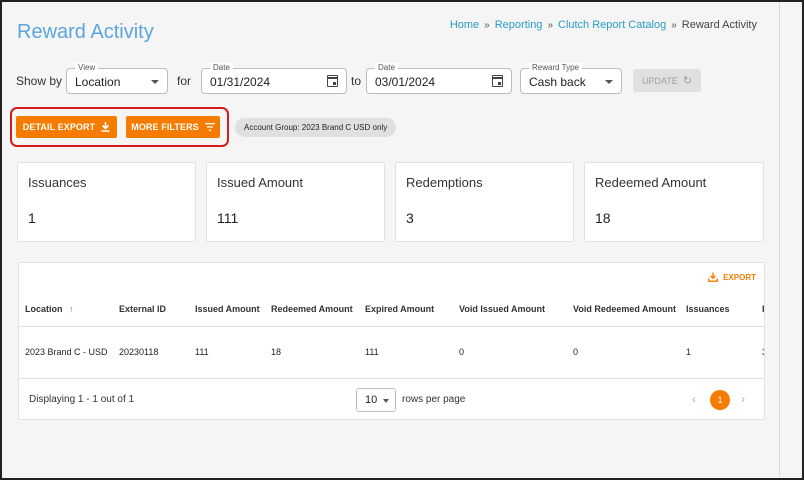 The image size is (804, 480). What do you see at coordinates (694, 399) in the screenshot?
I see `chevron-left-icon: ‹` at bounding box center [694, 399].